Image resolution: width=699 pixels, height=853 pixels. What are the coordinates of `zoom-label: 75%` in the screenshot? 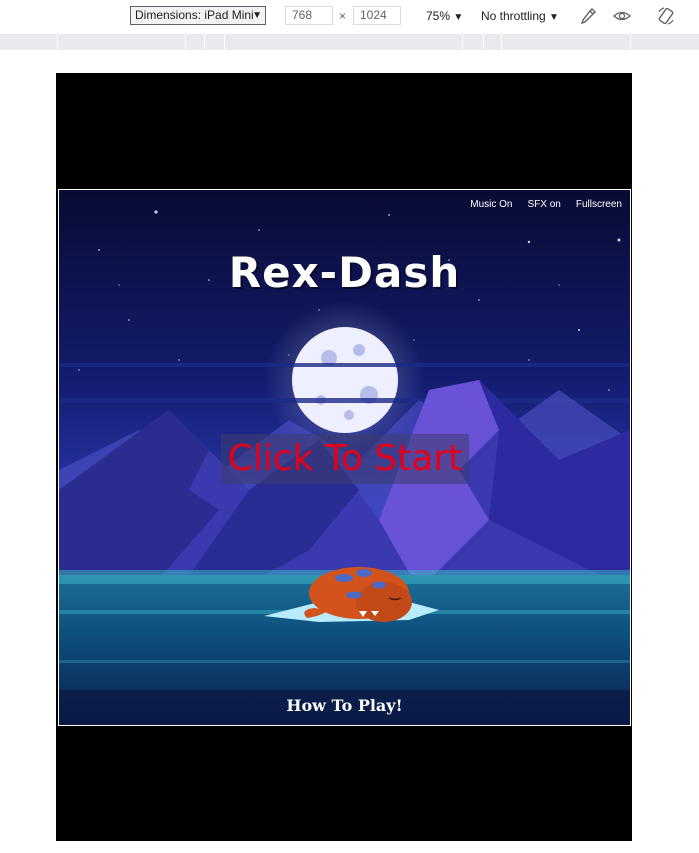 It's located at (438, 16).